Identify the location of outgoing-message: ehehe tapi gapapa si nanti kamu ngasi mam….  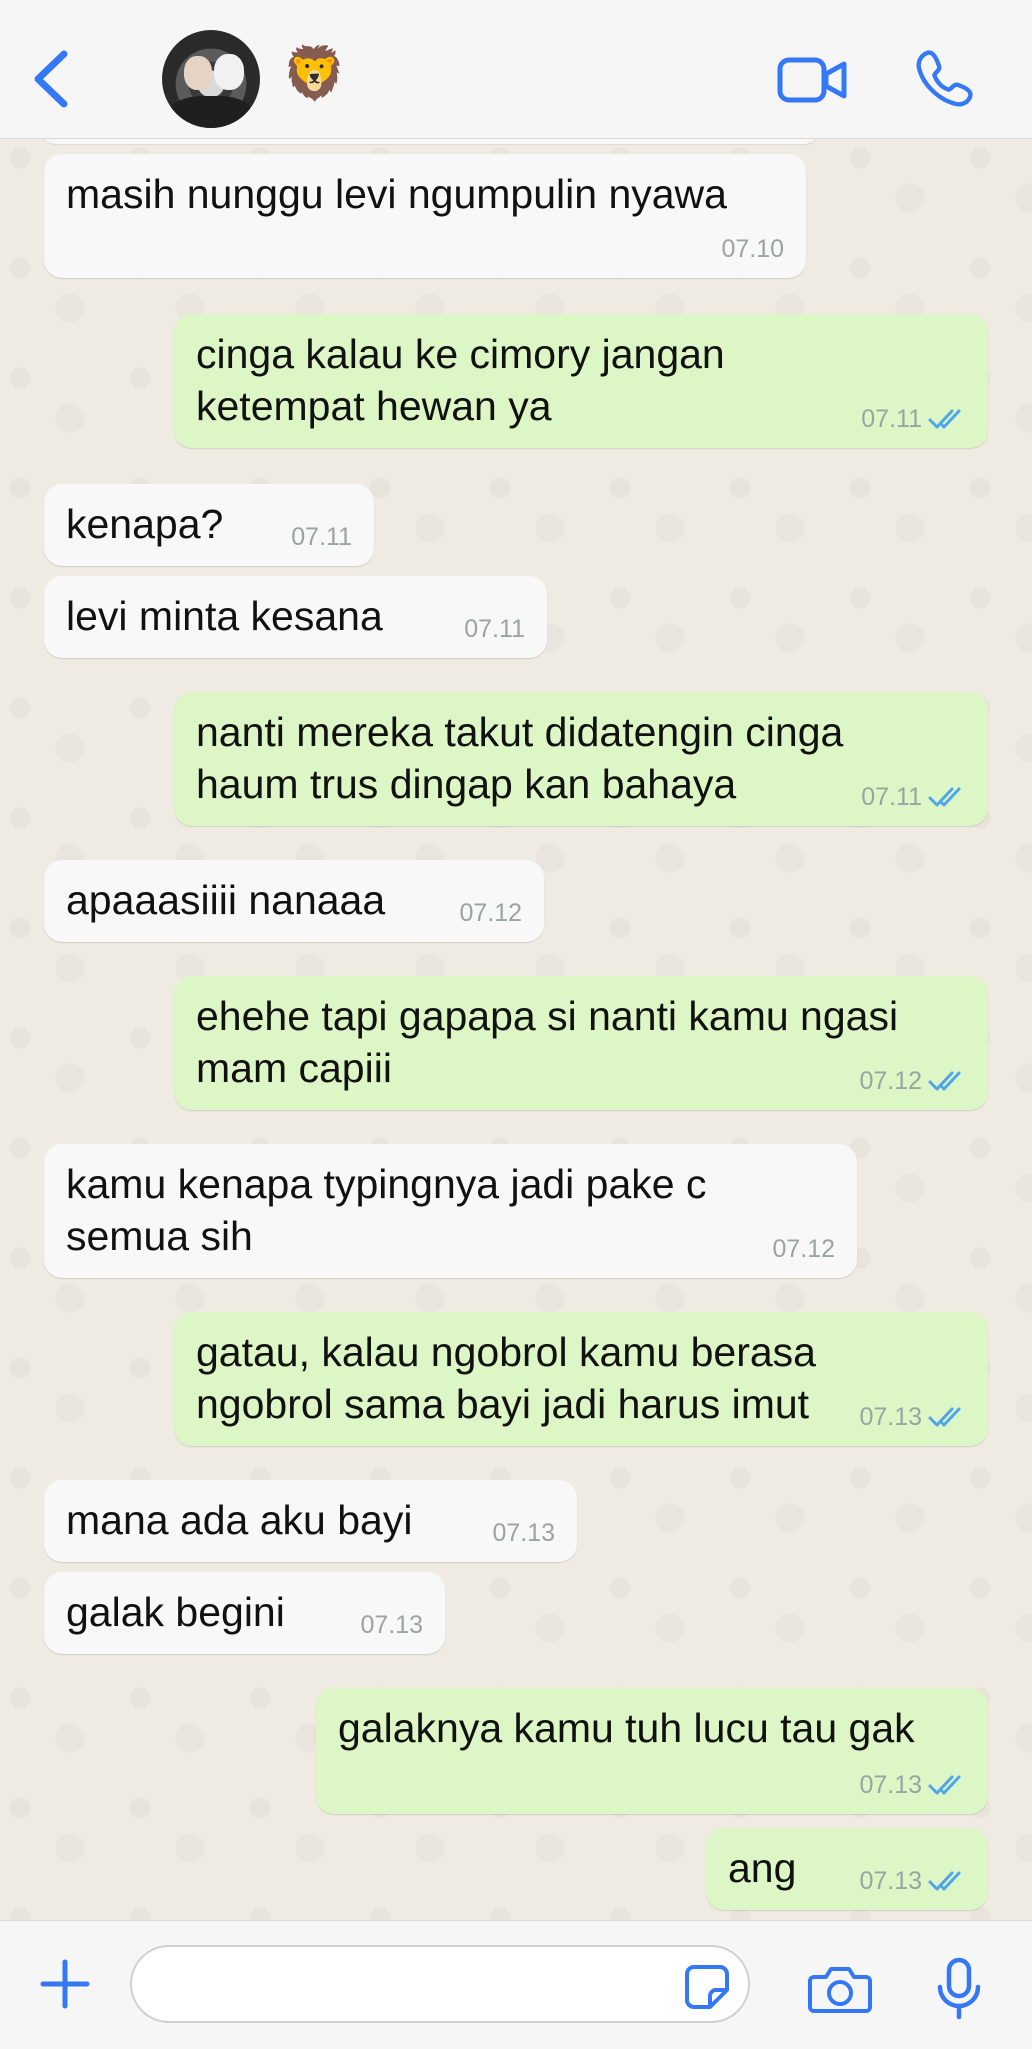
(581, 1043).